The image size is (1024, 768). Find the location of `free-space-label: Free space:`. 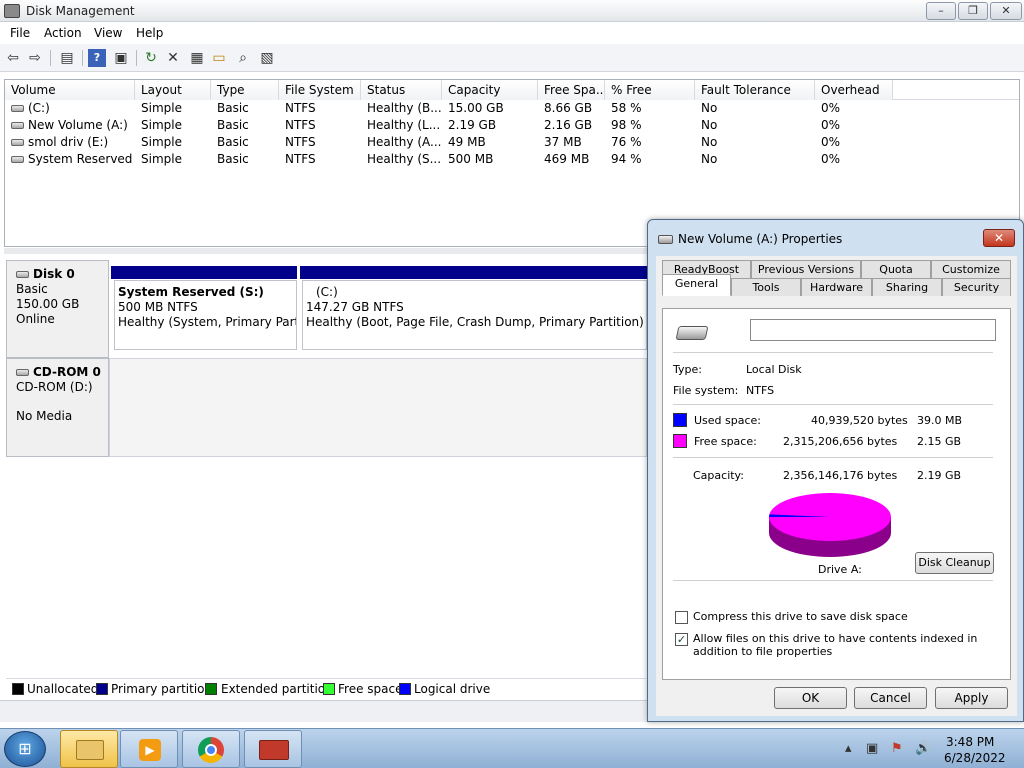

free-space-label: Free space: is located at coordinates (725, 441).